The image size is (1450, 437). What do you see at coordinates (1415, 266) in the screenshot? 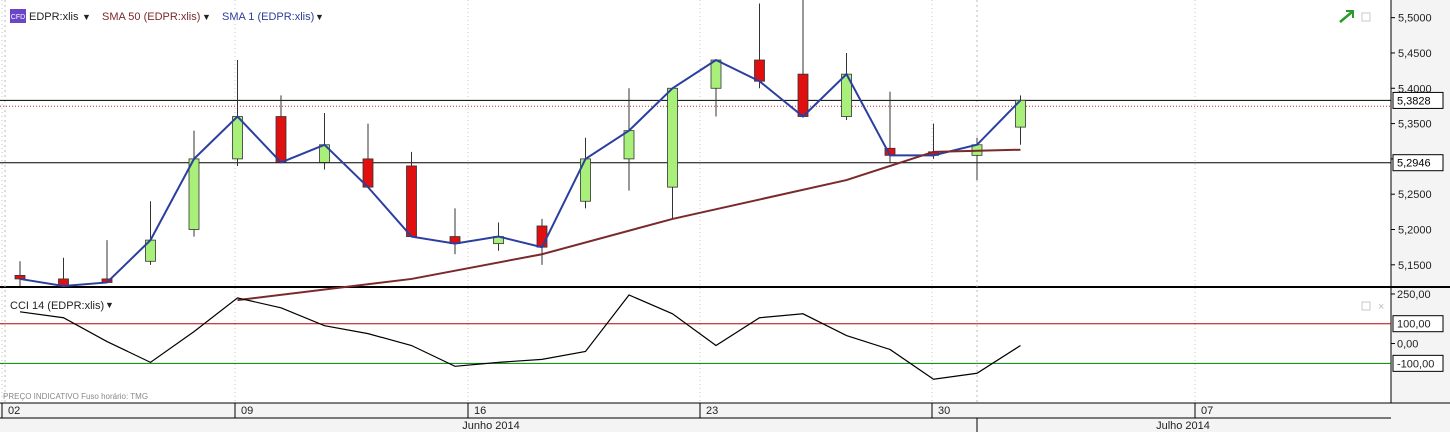
I see `price-tick-label: 5,1500` at bounding box center [1415, 266].